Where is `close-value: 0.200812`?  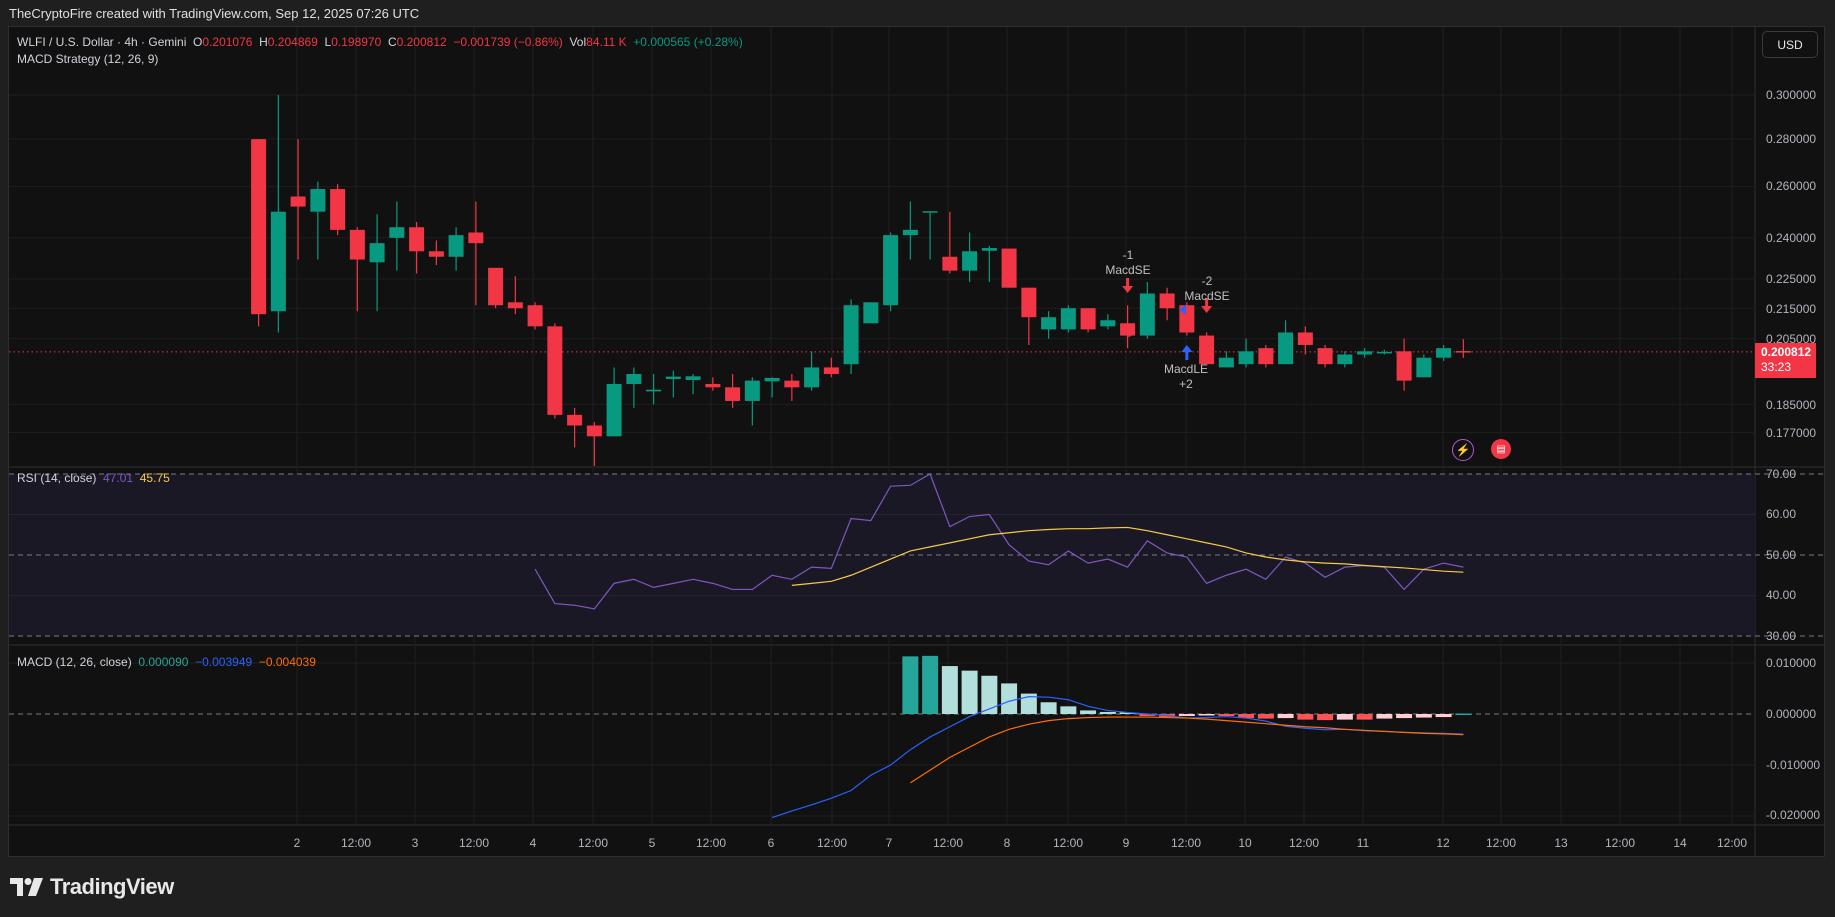
close-value: 0.200812 is located at coordinates (421, 42).